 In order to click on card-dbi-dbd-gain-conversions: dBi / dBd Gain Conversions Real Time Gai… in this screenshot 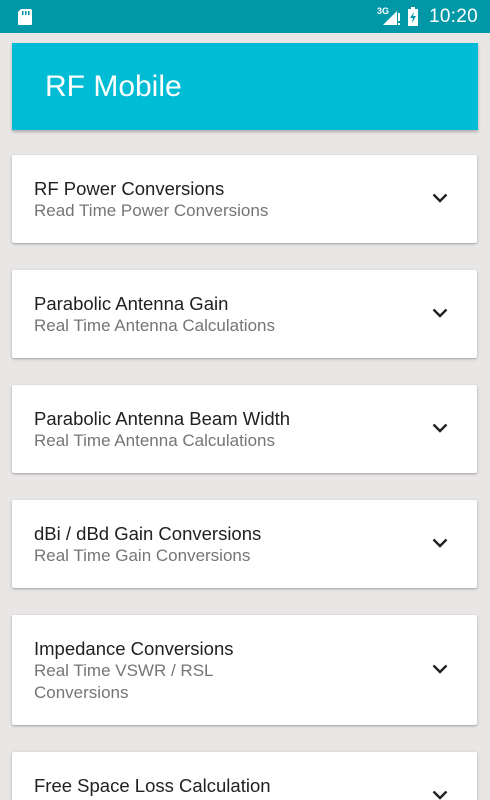, I will do `click(244, 544)`.